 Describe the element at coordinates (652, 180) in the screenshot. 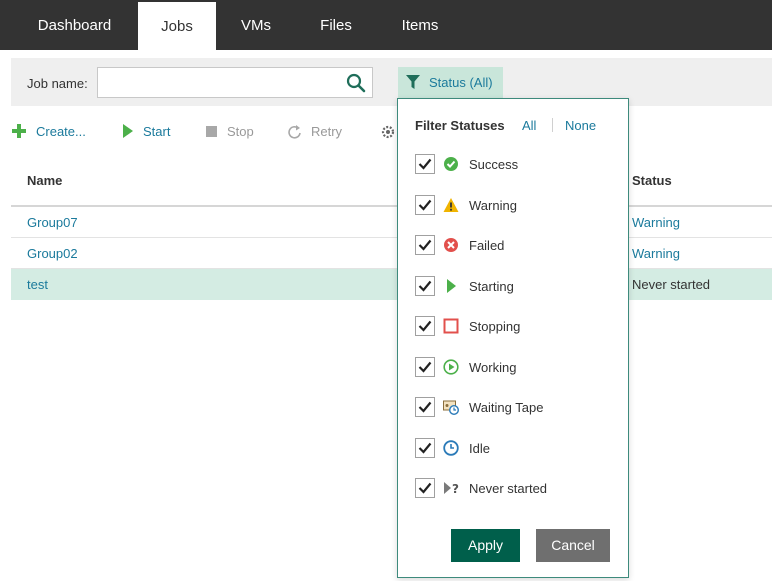

I see `column-status: Status` at that location.